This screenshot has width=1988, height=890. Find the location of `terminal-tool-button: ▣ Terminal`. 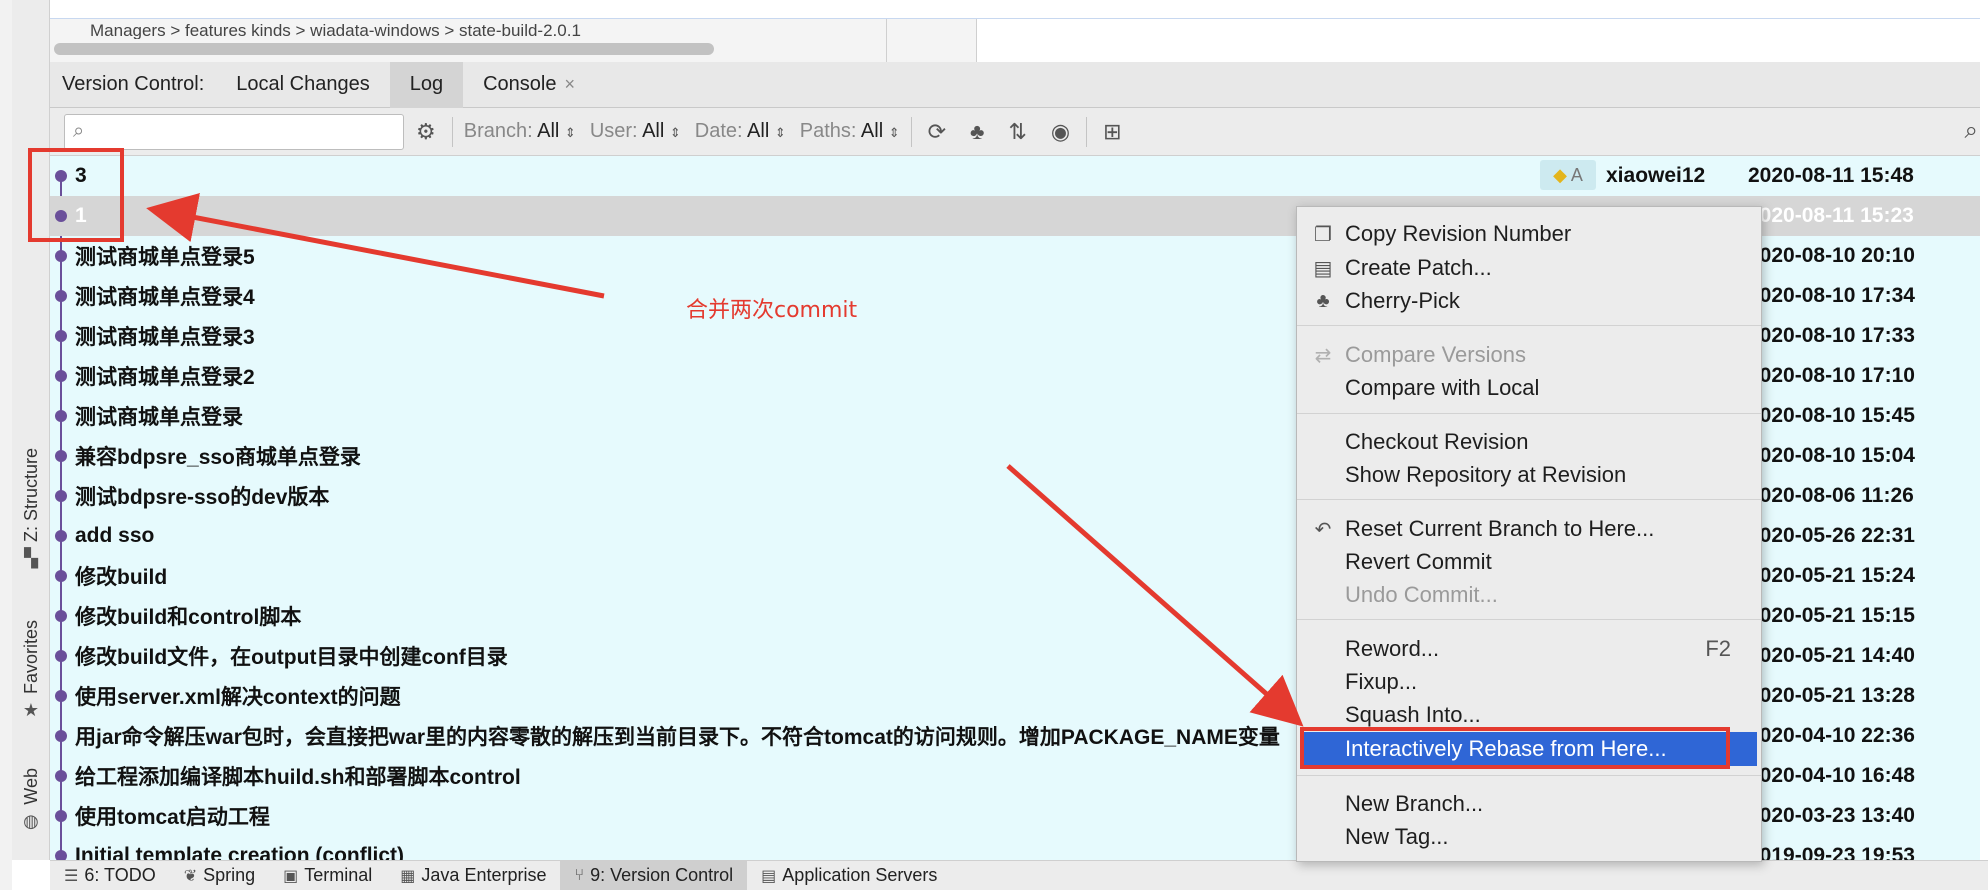

terminal-tool-button: ▣ Terminal is located at coordinates (327, 875).